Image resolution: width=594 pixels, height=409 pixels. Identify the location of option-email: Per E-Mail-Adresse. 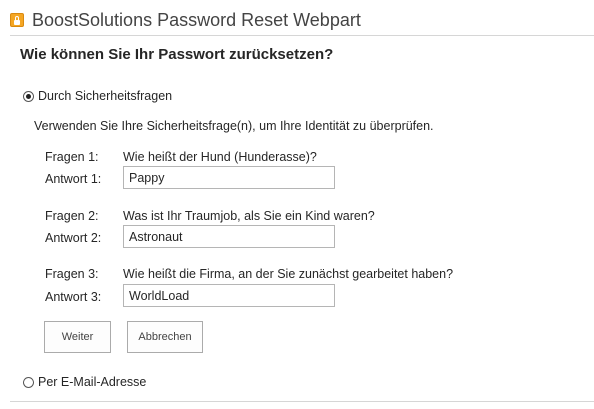
(84, 382).